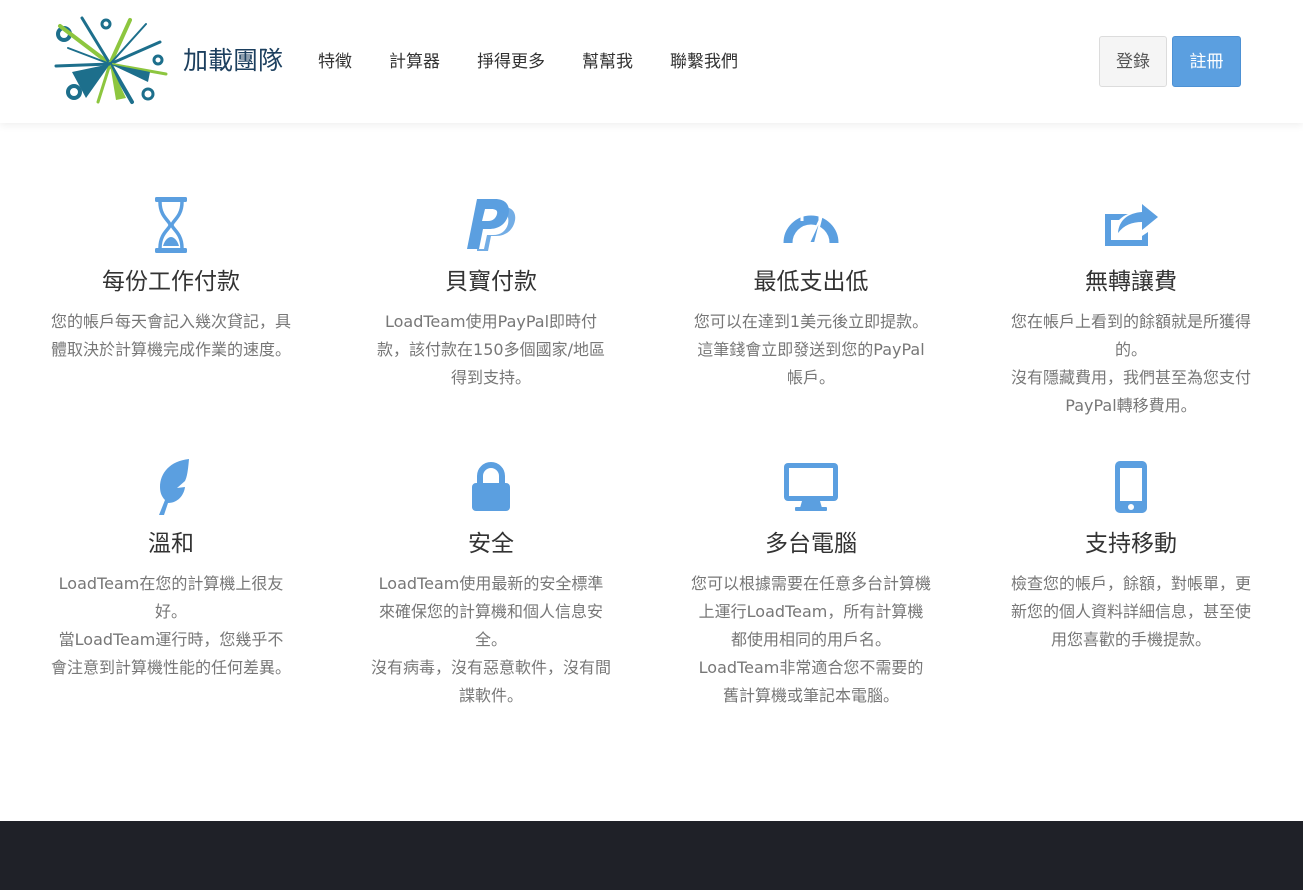  Describe the element at coordinates (233, 61) in the screenshot. I see `brand-name: 加載團隊` at that location.